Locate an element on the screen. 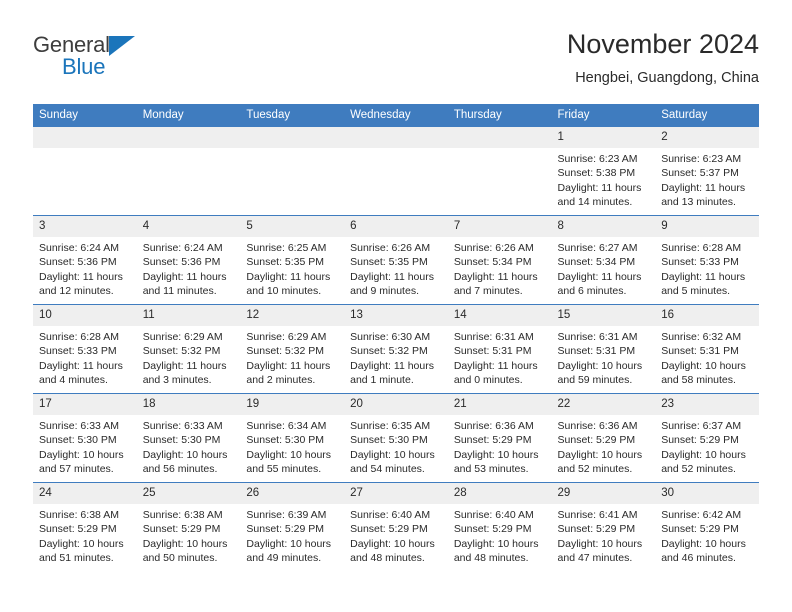 This screenshot has height=612, width=792. daylight-duration-line2: and 9 minutes. is located at coordinates (384, 291).